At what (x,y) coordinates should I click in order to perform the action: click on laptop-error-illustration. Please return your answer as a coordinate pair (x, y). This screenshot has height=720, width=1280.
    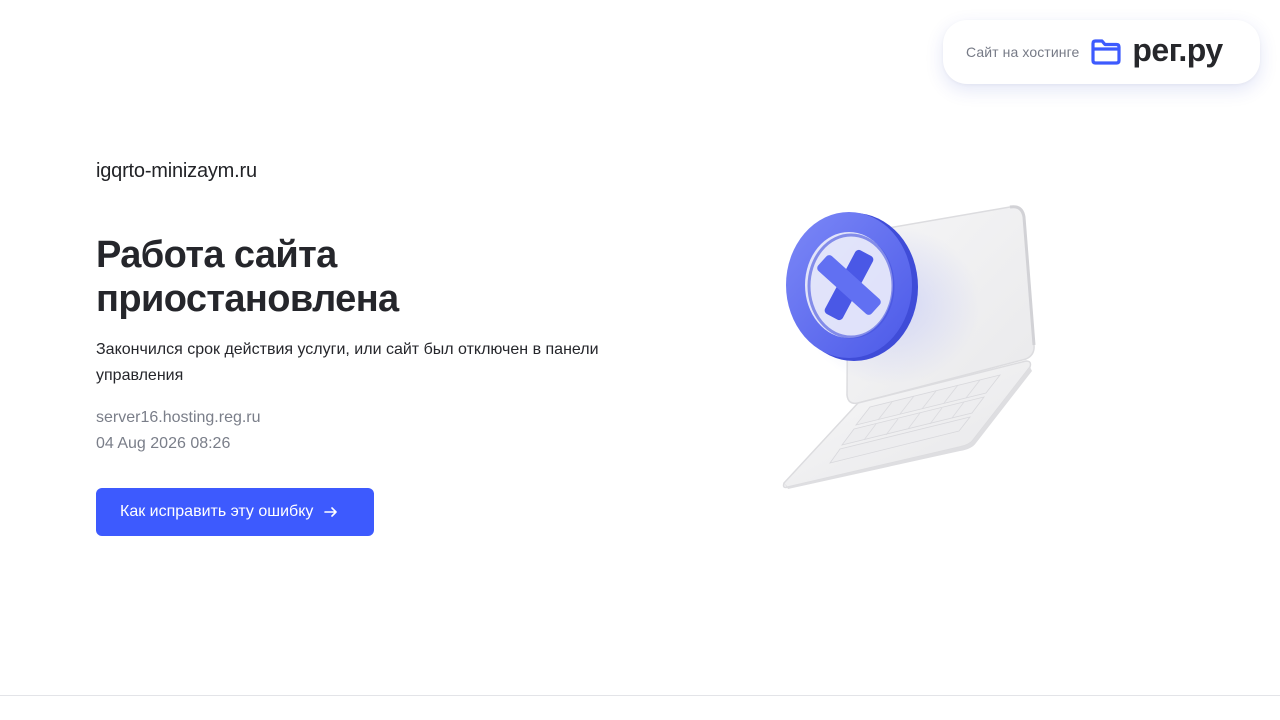
    Looking at the image, I should click on (909, 347).